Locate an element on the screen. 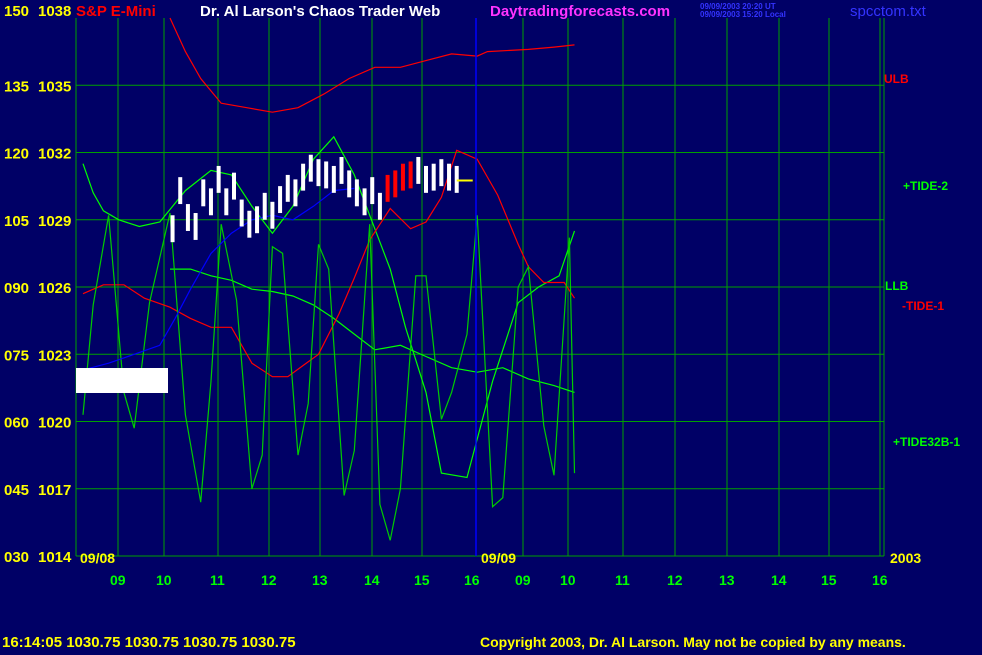  legend-label--tide-1: -TIDE-1 is located at coordinates (923, 306).